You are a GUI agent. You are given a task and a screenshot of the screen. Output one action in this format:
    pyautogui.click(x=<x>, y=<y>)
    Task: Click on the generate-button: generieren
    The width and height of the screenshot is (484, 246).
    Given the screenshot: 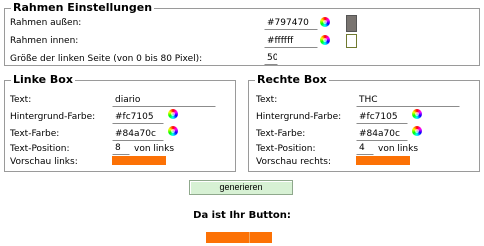 What is the action you would take?
    pyautogui.click(x=241, y=187)
    